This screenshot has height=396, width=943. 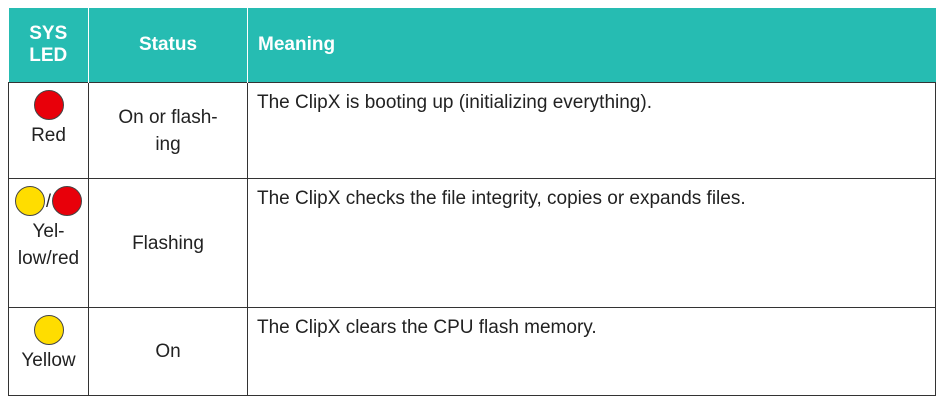 I want to click on led-cell: Yellow, so click(x=48, y=351).